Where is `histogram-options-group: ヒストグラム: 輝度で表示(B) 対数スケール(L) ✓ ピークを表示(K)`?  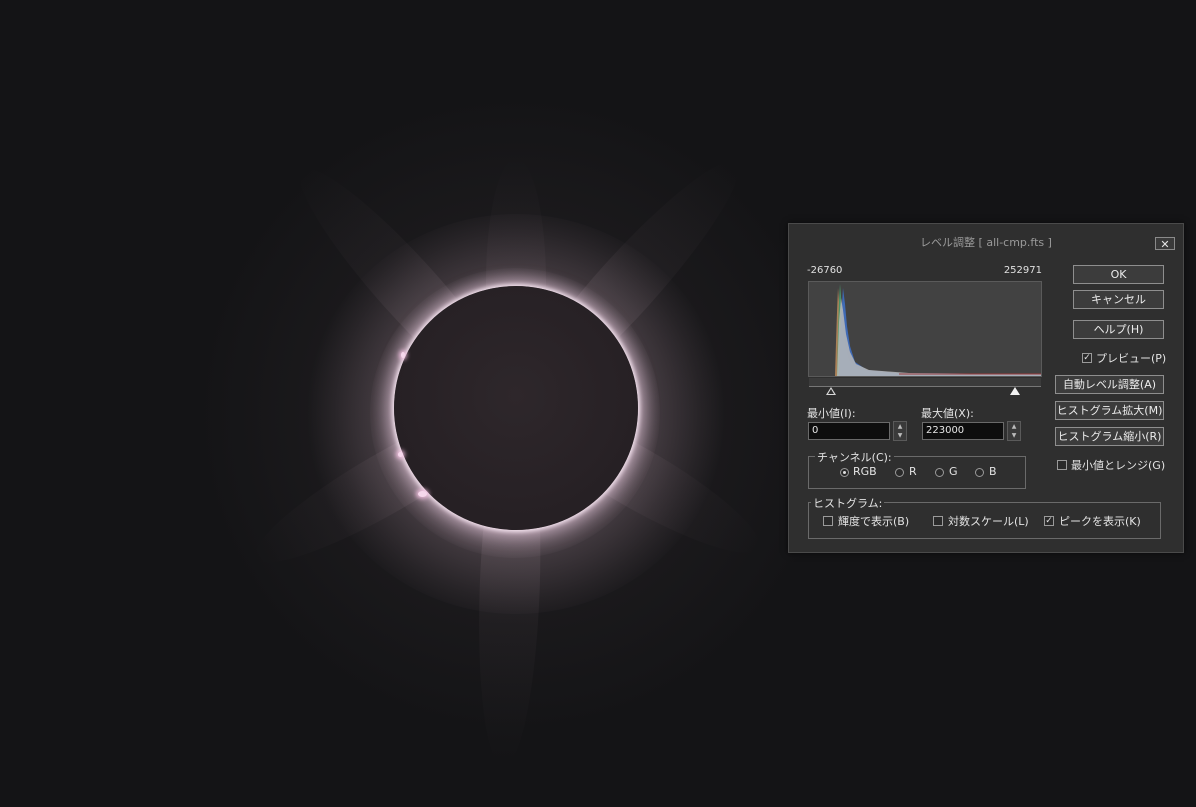 histogram-options-group: ヒストグラム: 輝度で表示(B) 対数スケール(L) ✓ ピークを表示(K) is located at coordinates (984, 517).